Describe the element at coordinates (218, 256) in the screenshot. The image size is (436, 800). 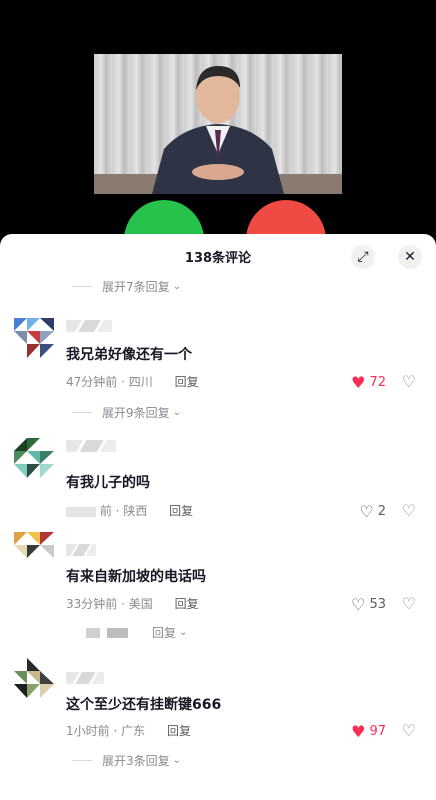
I see `sheet-header: 138条评论 ⤢ ✕` at that location.